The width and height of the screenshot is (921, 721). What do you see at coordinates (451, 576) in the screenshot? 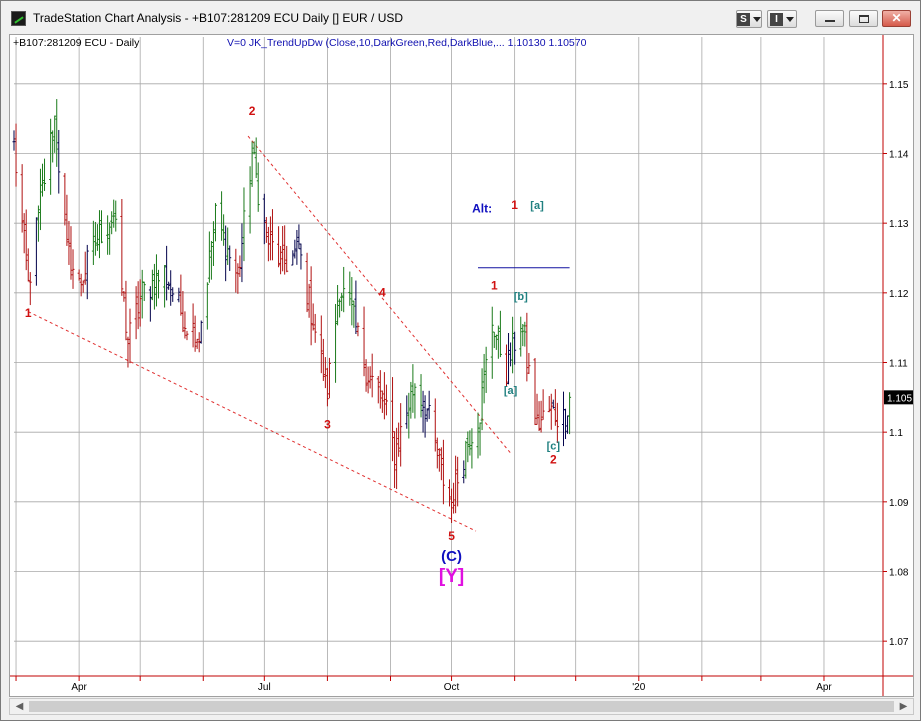
I see `wave-label: [Y]` at bounding box center [451, 576].